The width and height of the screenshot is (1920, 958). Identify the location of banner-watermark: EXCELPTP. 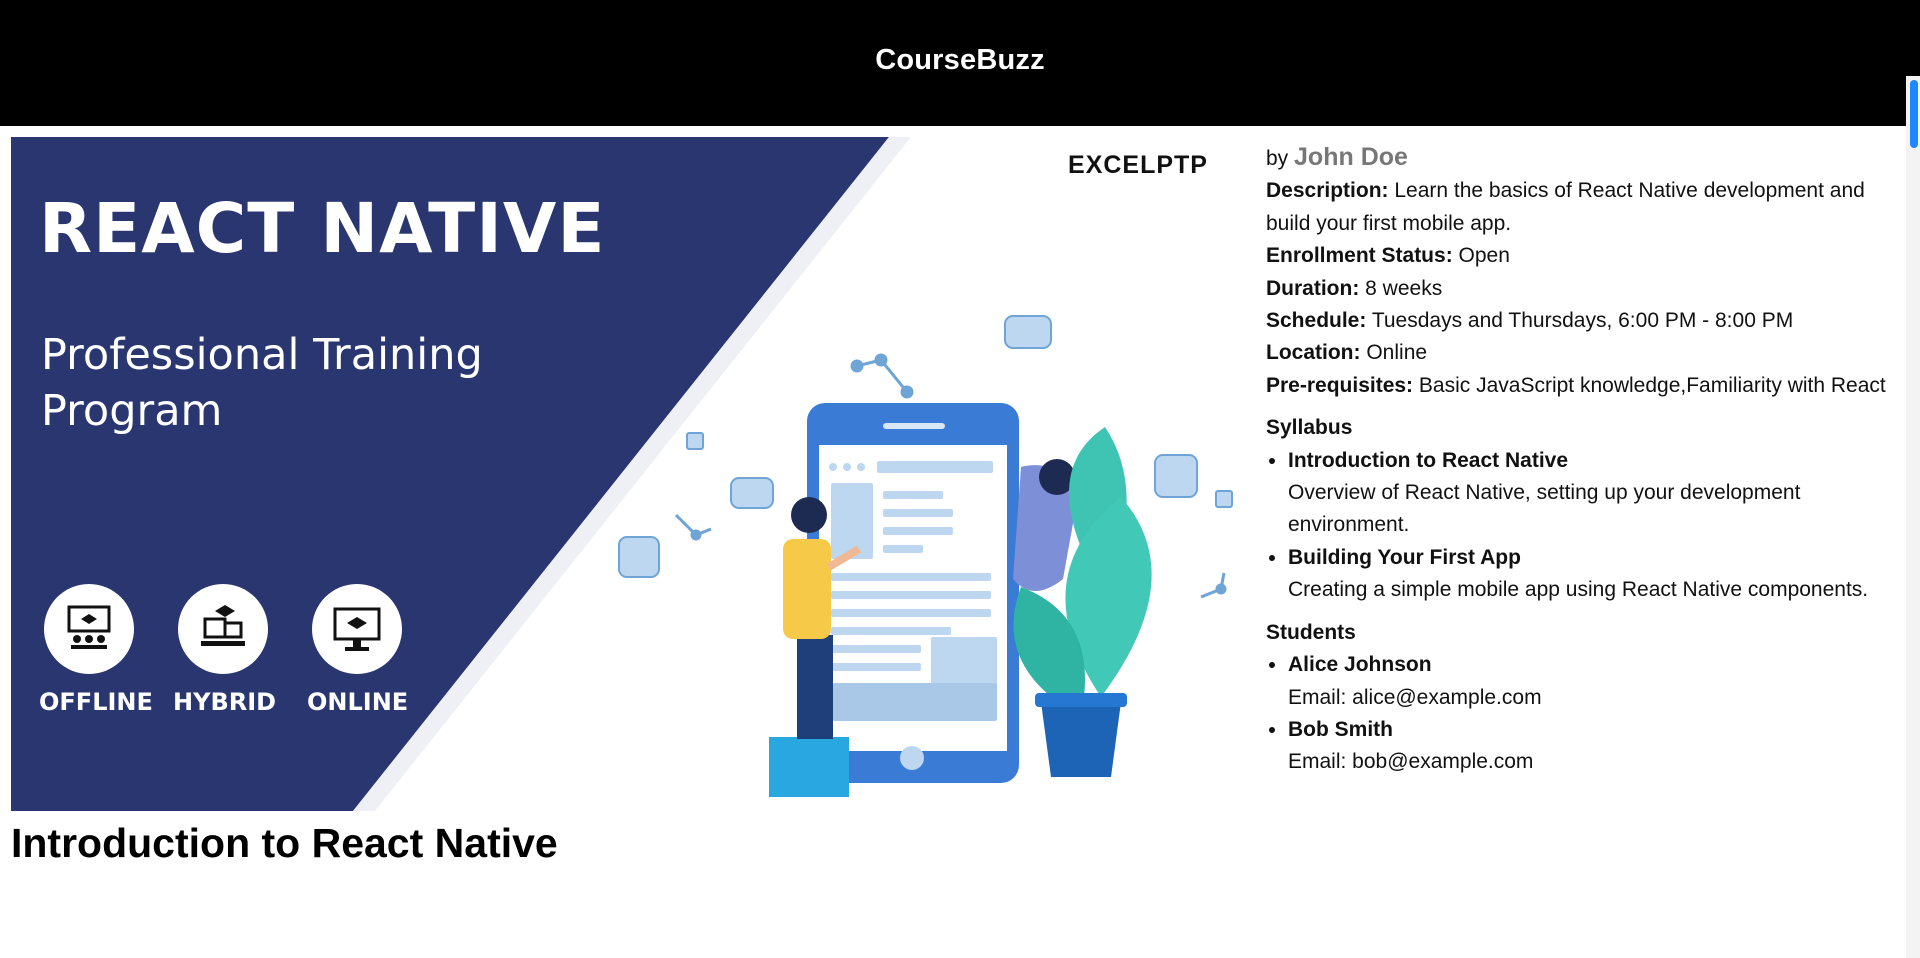
(1138, 165).